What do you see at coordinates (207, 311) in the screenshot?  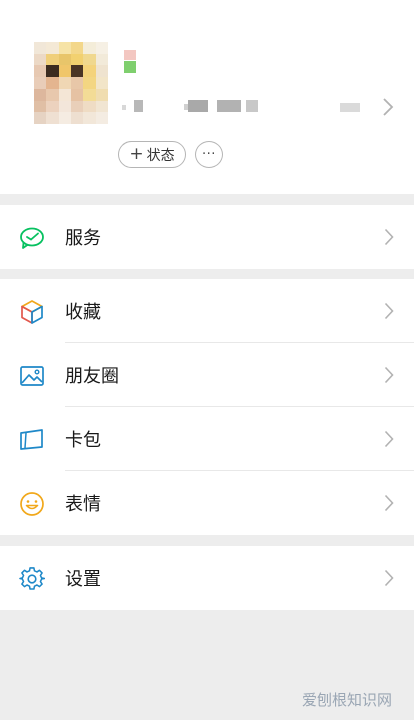 I see `menu-item-favorites: 收藏` at bounding box center [207, 311].